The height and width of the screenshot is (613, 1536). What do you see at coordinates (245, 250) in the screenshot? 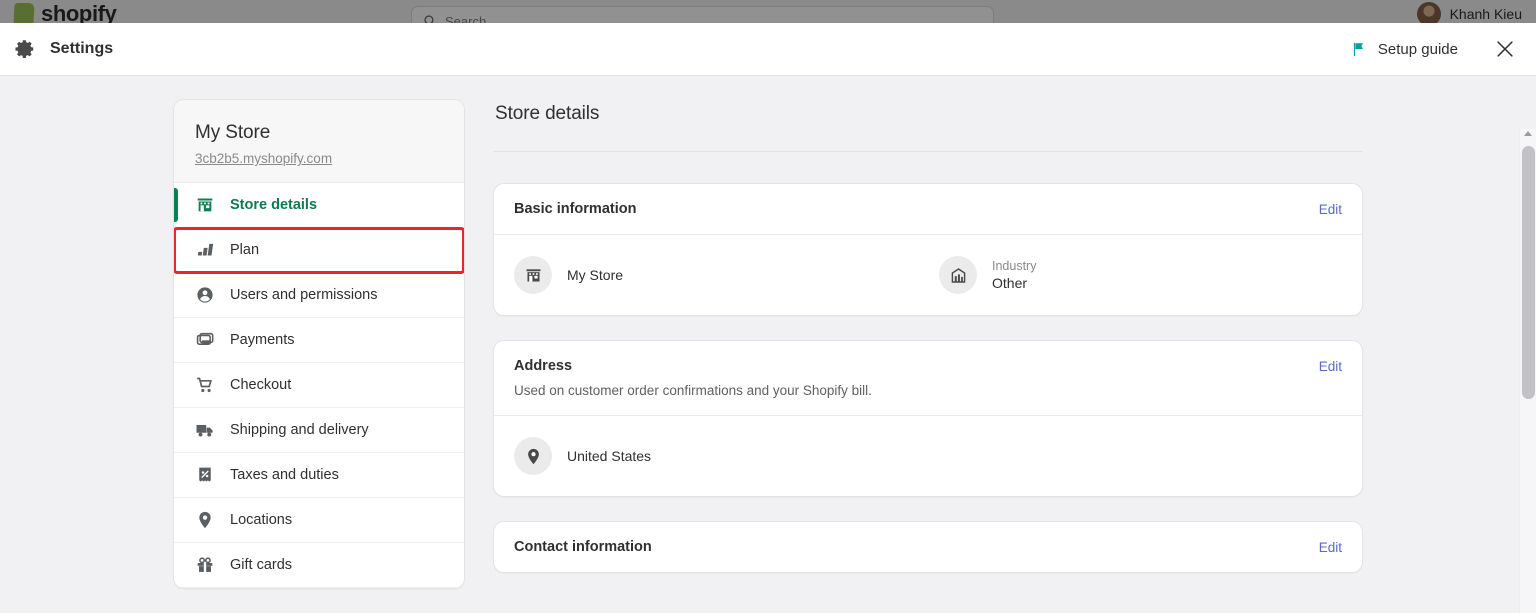
I see `sidebar-item-label: Plan` at bounding box center [245, 250].